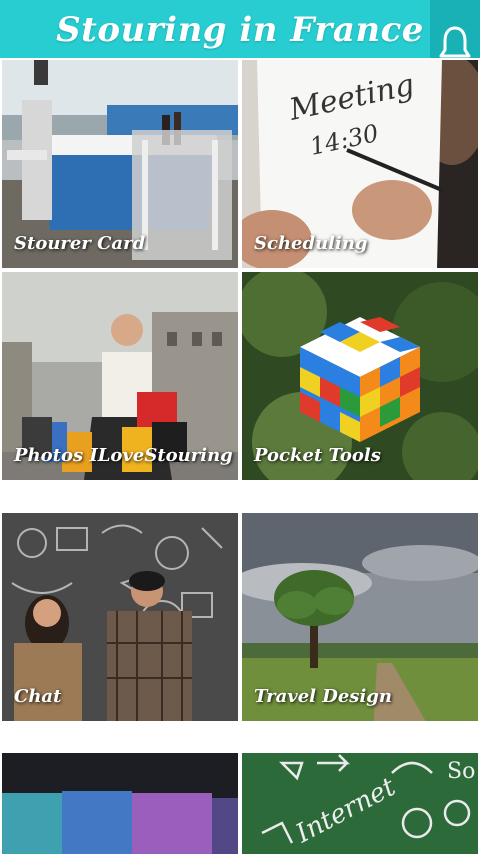  I want to click on colorful-blur-image, so click(120, 803).